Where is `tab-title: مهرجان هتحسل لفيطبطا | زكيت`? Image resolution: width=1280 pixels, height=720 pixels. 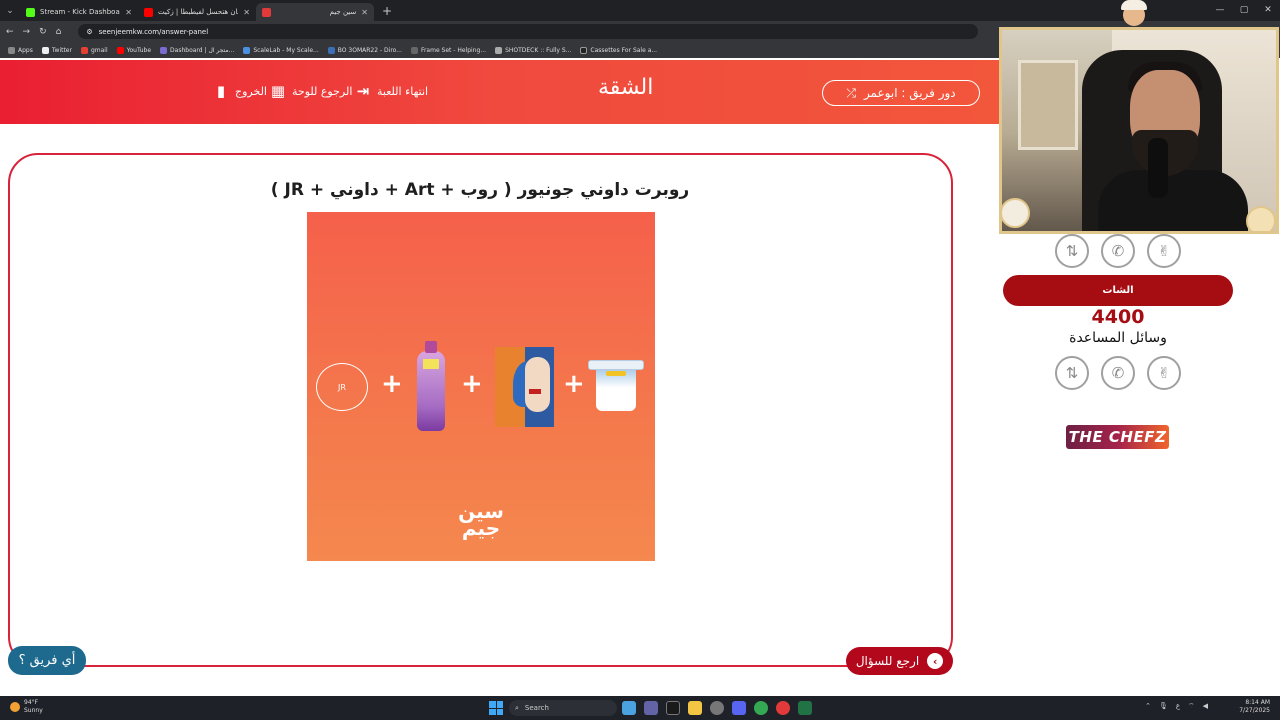
tab-title: مهرجان هتحسل لفيطبطا | زكيت is located at coordinates (198, 12).